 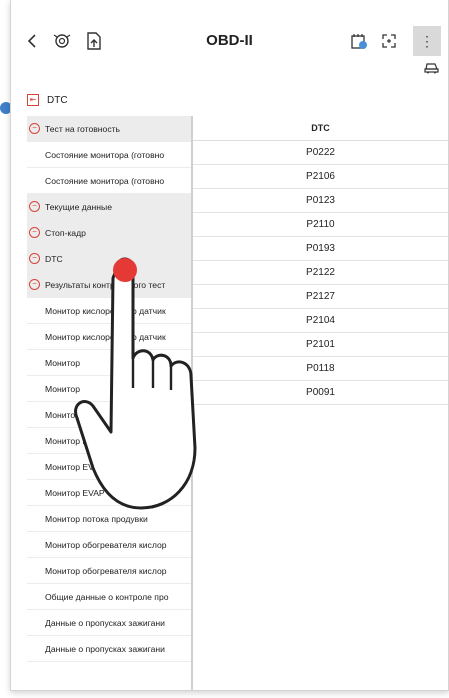 I want to click on tree-group-row: − Текущие данные, so click(x=109, y=207).